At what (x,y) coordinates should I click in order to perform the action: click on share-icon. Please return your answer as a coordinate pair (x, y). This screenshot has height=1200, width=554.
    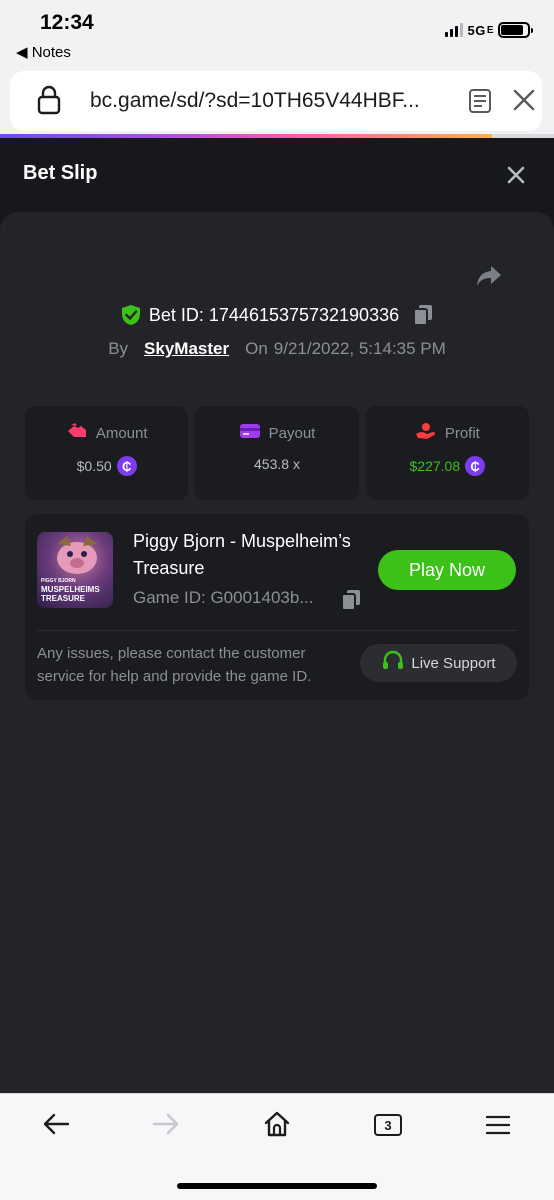
    Looking at the image, I should click on (489, 278).